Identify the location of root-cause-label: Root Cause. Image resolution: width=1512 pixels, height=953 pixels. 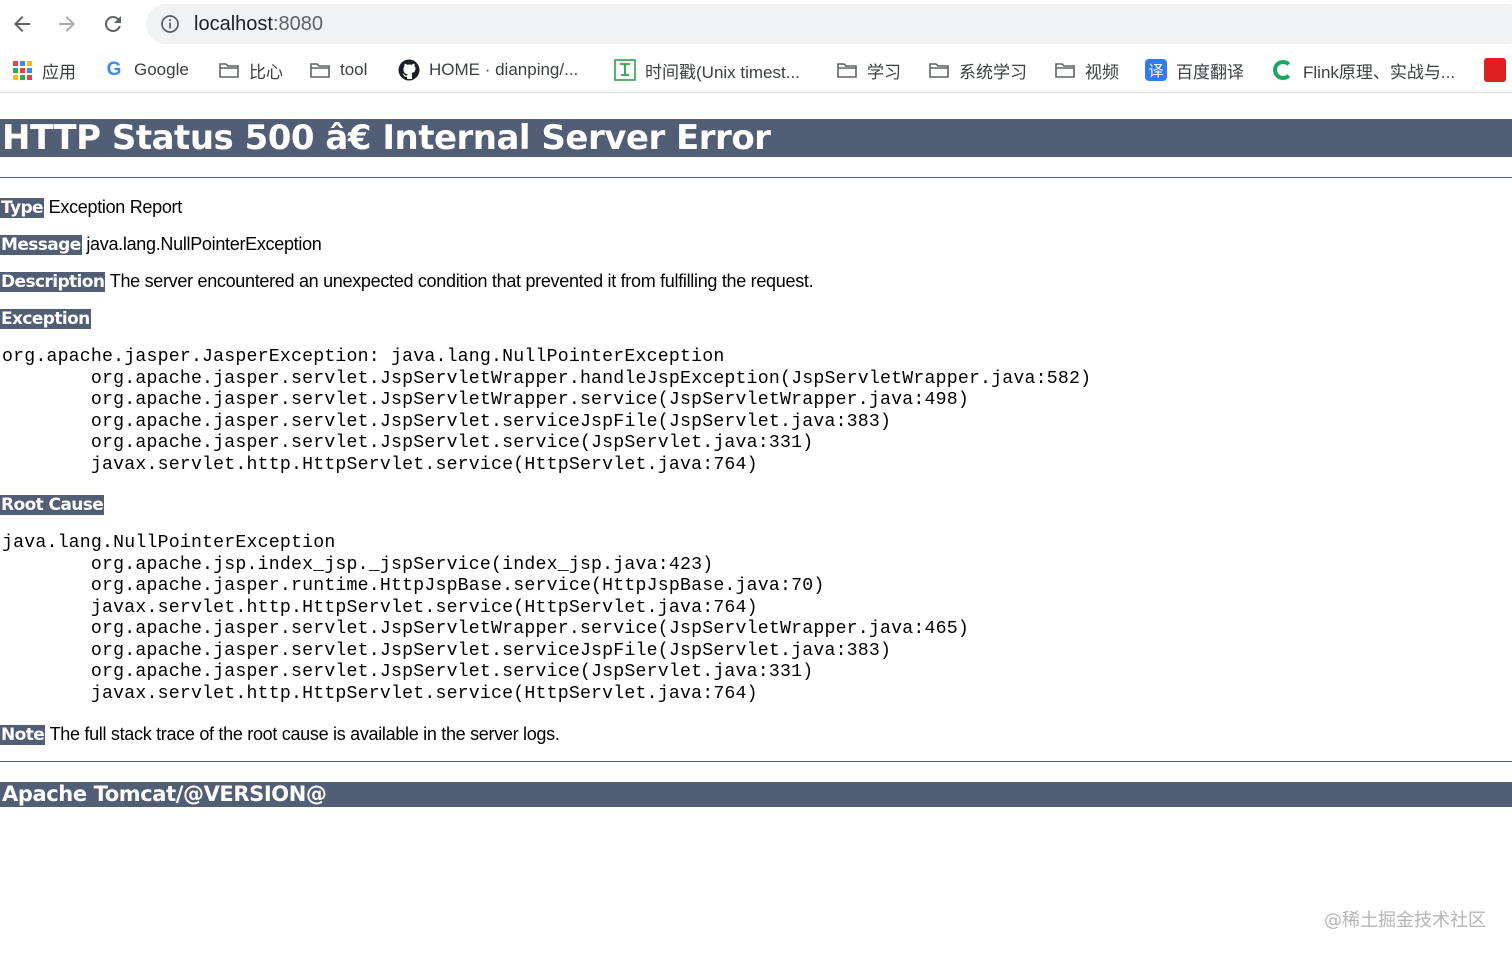
(52, 505).